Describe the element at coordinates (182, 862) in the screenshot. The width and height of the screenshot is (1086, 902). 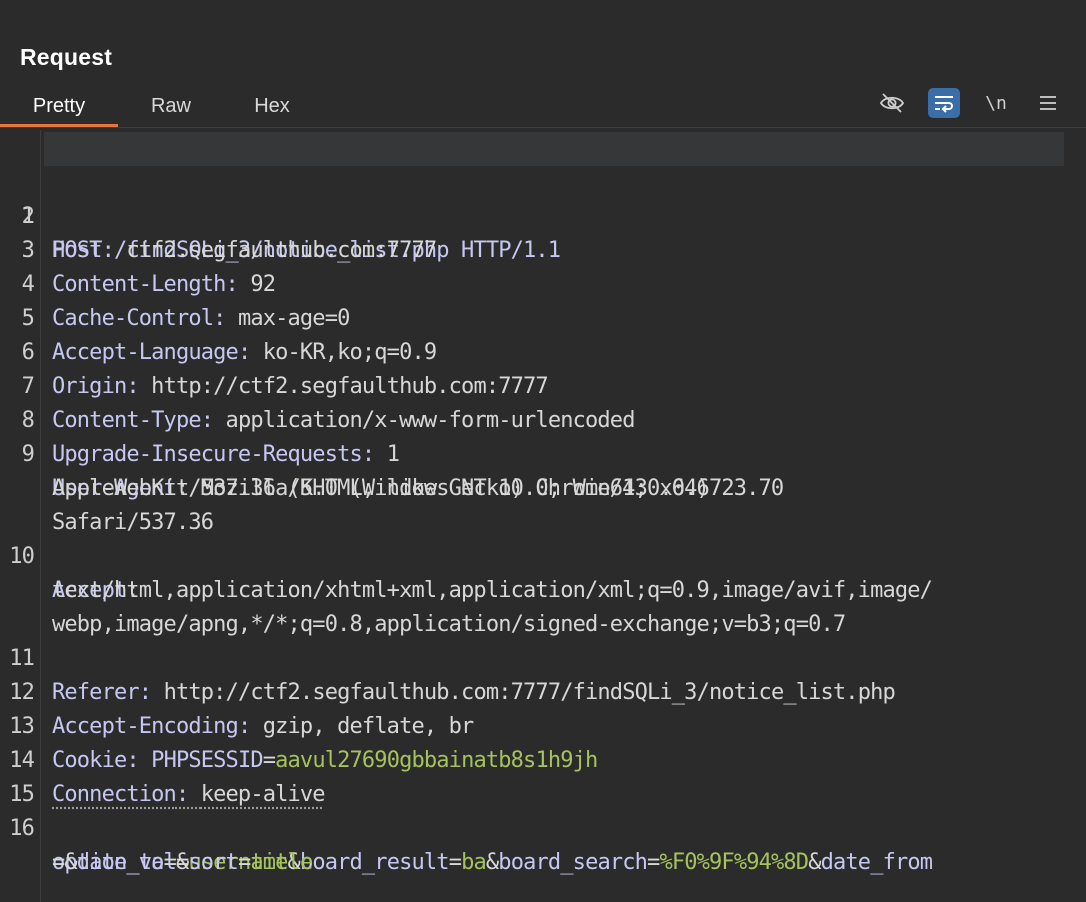
I see `editor-wrapped-line: =&date_to=&sort=title` at that location.